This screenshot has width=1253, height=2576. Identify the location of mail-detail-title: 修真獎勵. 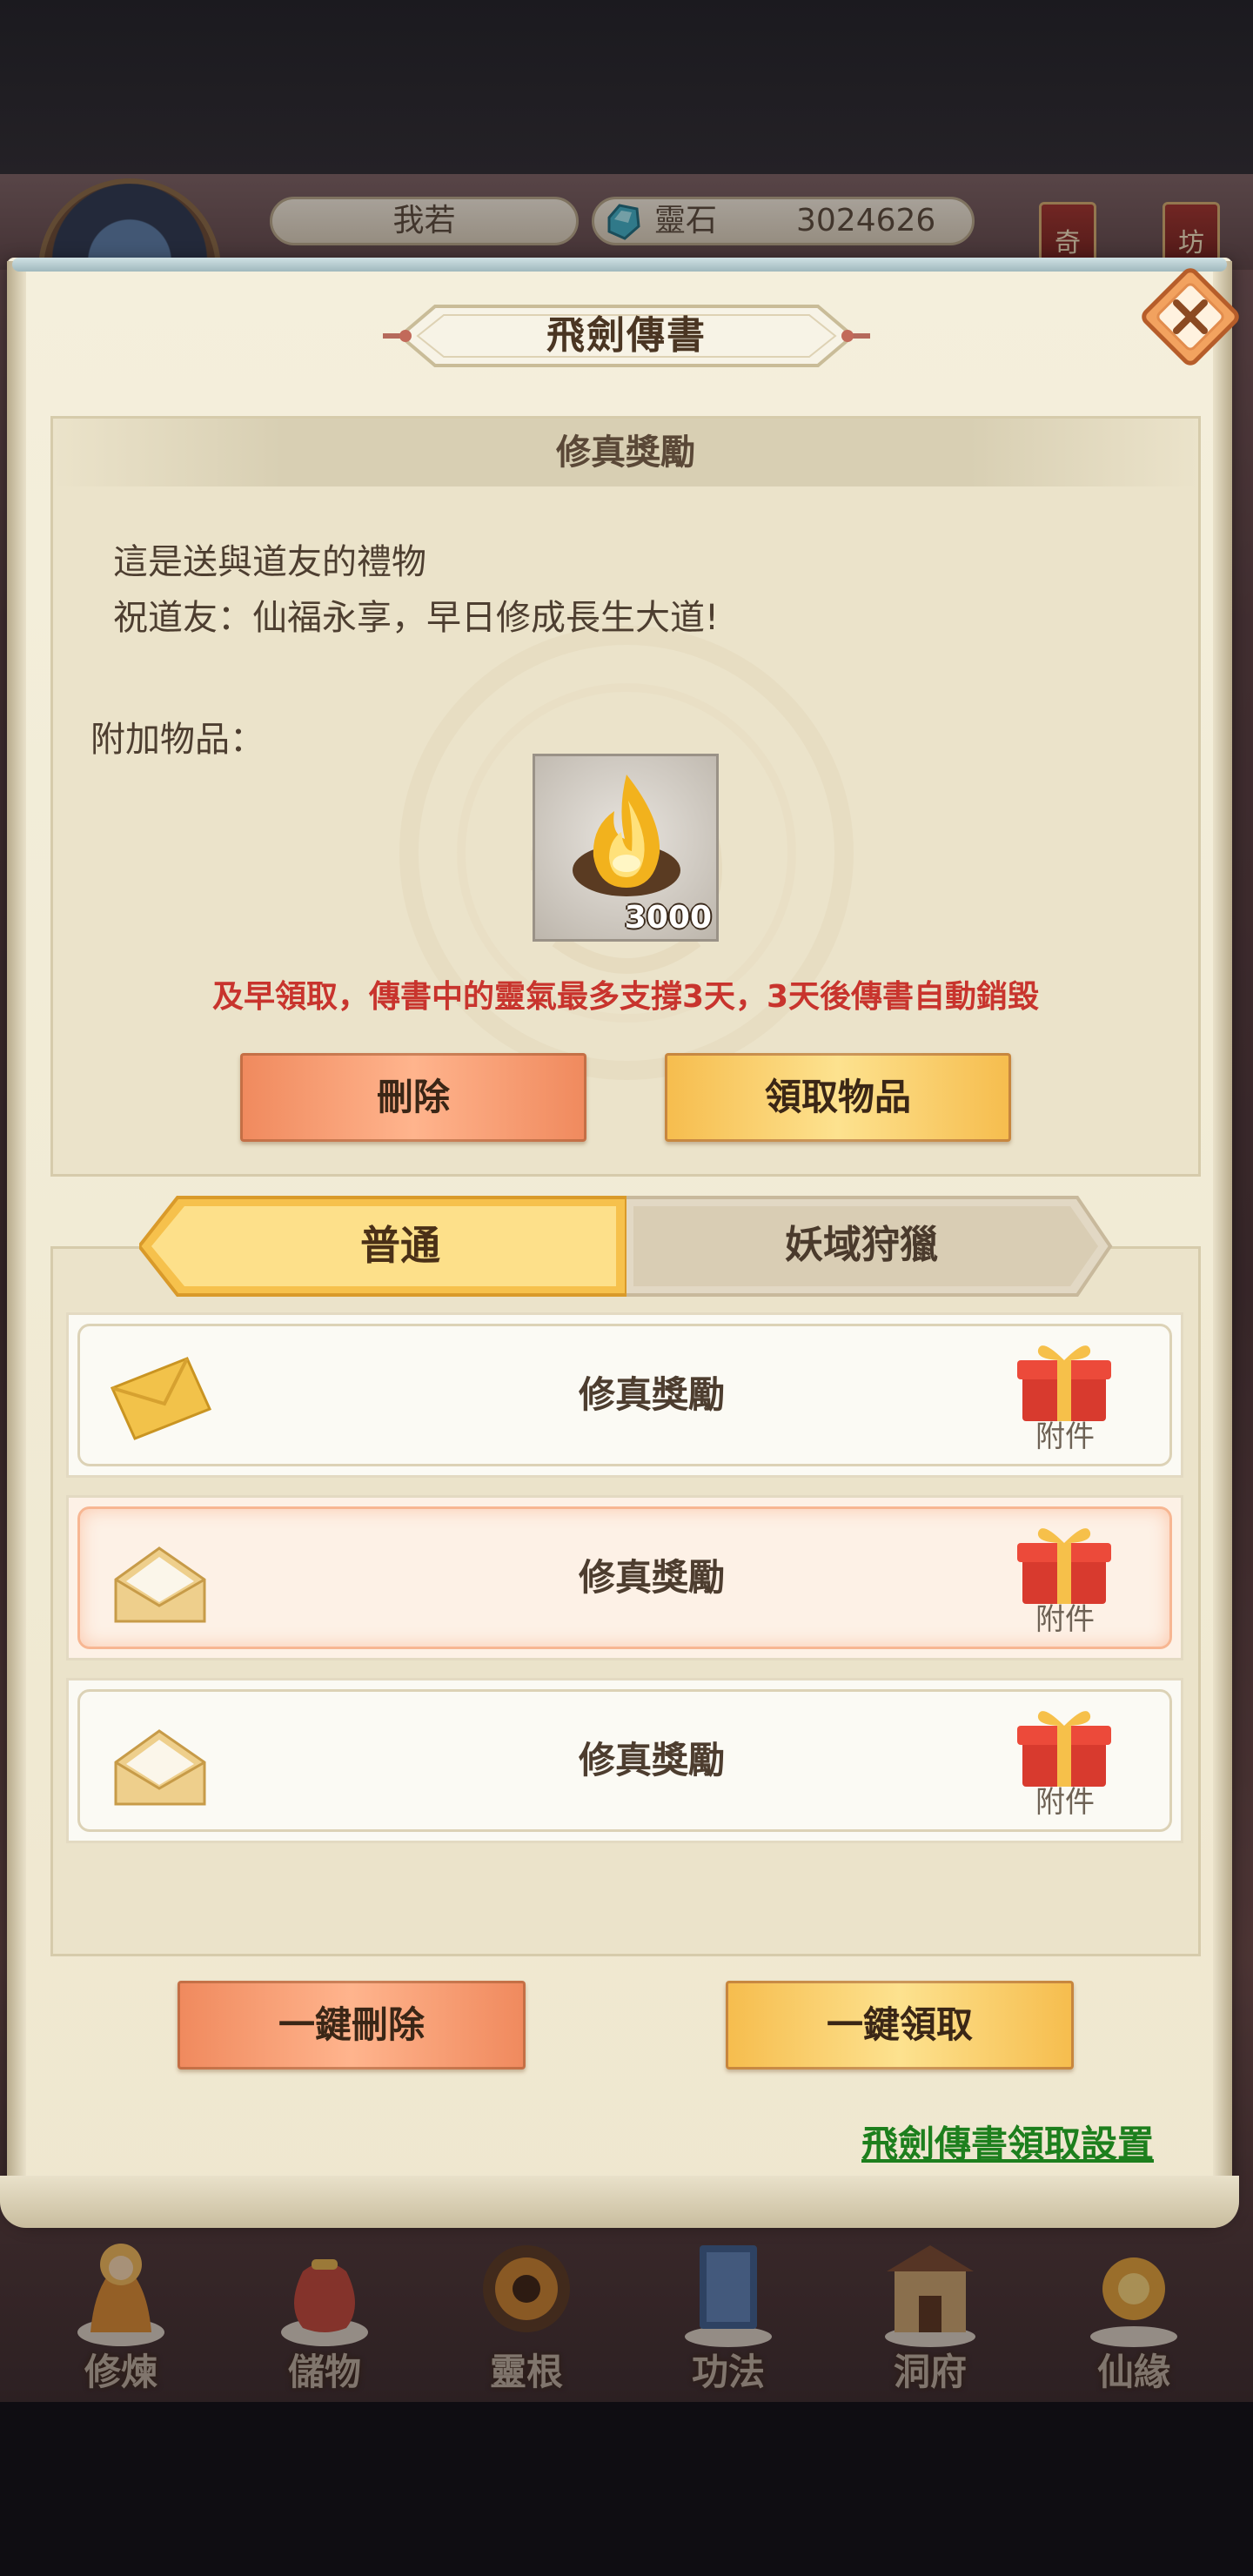
(625, 453).